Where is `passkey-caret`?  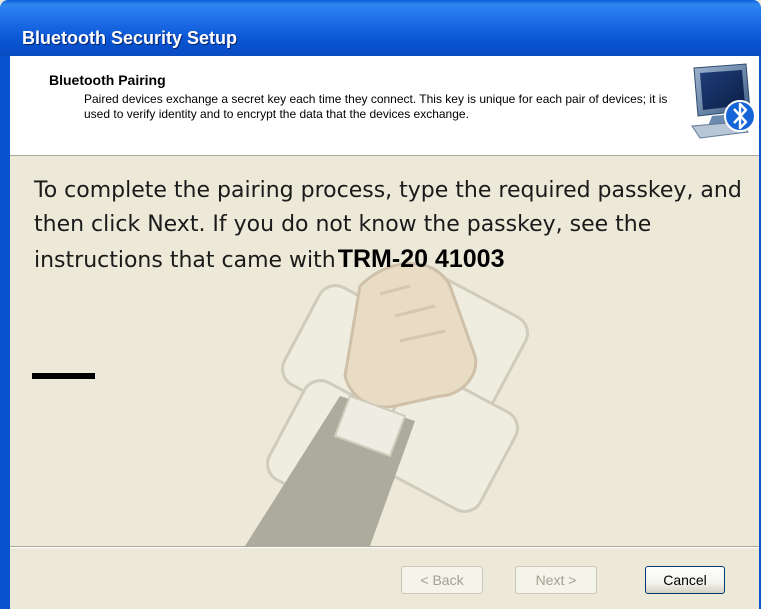 passkey-caret is located at coordinates (63, 376).